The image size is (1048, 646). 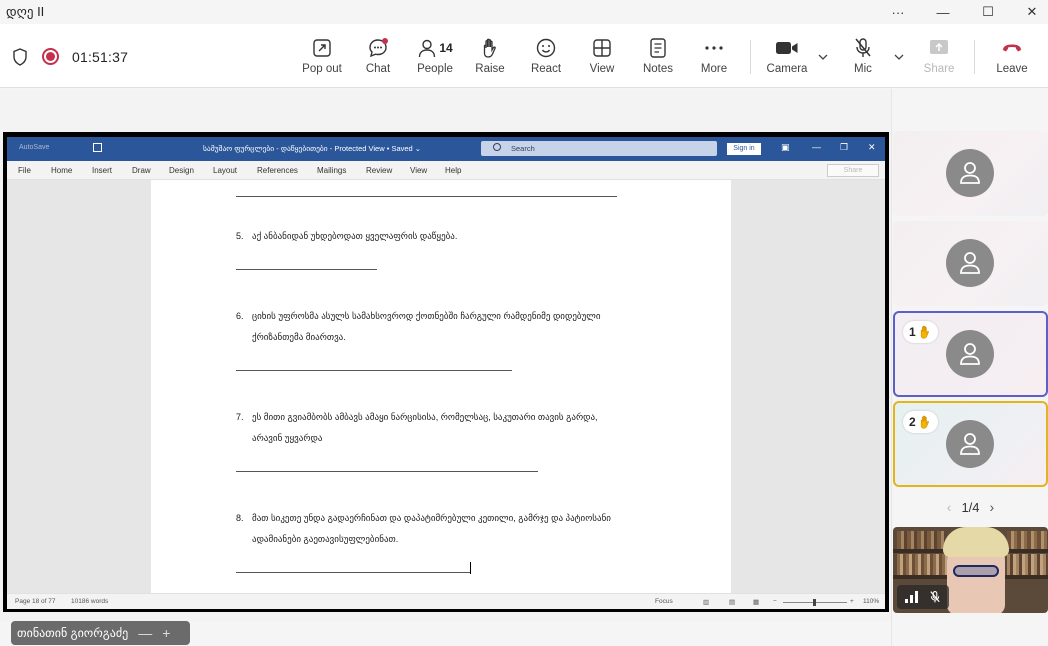 I want to click on share-button: Share, so click(x=939, y=59).